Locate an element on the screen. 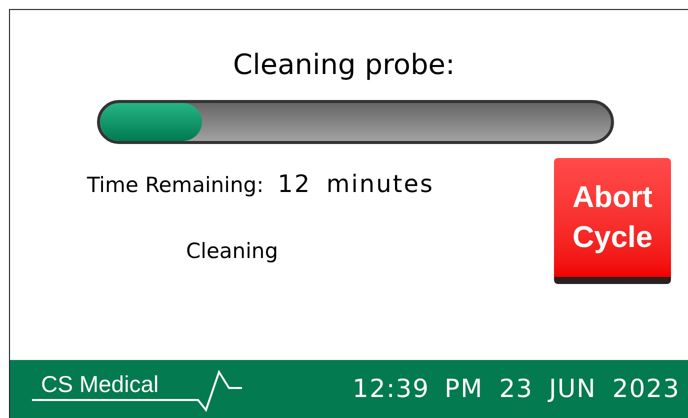  screen-title: Cleaning probe: is located at coordinates (344, 65).